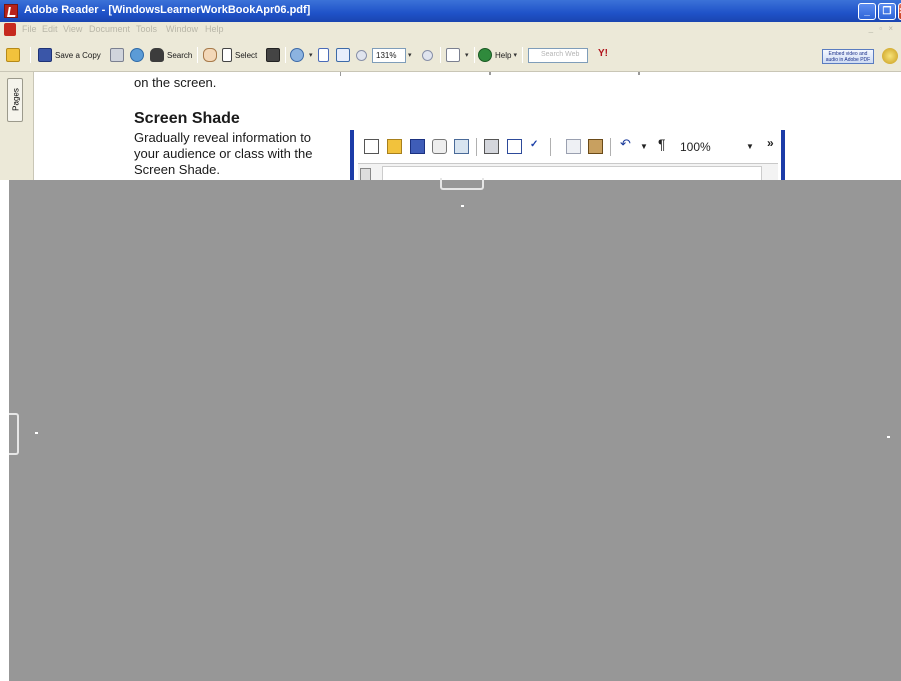 The height and width of the screenshot is (681, 901). I want to click on fit-page-button, so click(344, 55).